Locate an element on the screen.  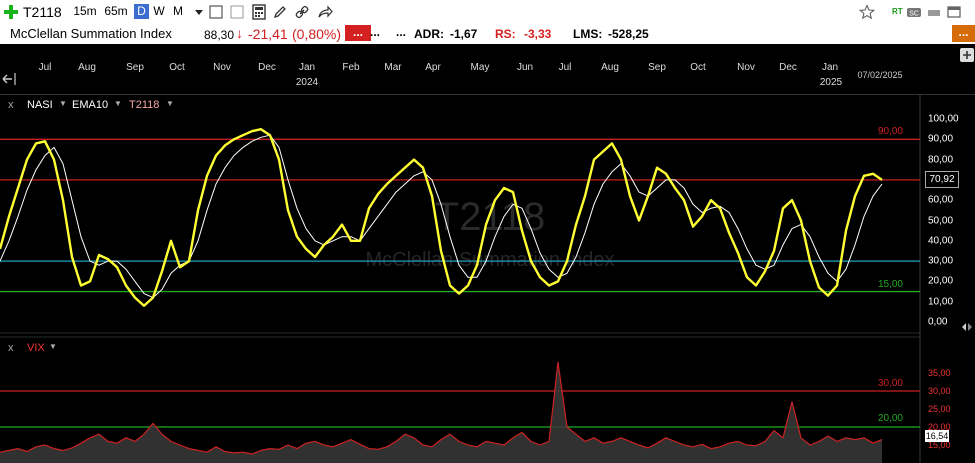
month-label: Apr is located at coordinates (433, 67).